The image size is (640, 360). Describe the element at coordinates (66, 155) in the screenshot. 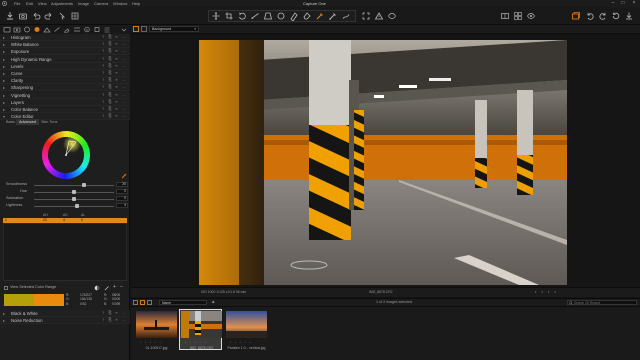

I see `color-wheel` at that location.